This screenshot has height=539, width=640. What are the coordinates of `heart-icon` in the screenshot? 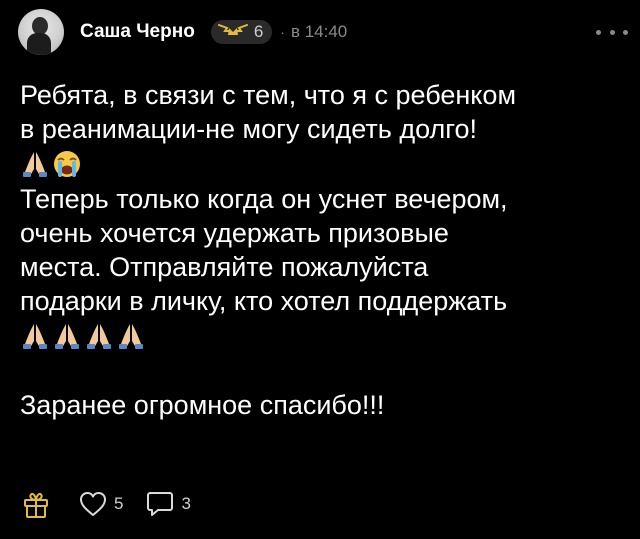 It's located at (93, 504).